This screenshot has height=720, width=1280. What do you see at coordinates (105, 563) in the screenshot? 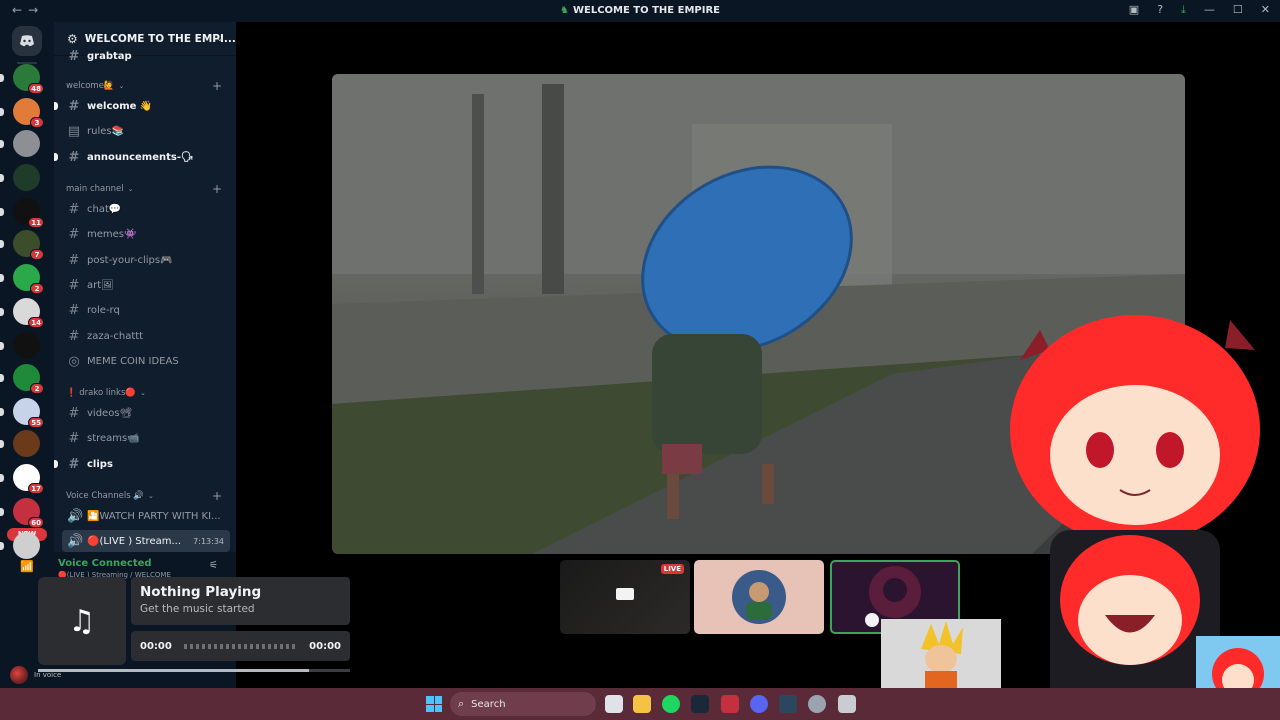
I see `voice-status: Voice Connected` at bounding box center [105, 563].